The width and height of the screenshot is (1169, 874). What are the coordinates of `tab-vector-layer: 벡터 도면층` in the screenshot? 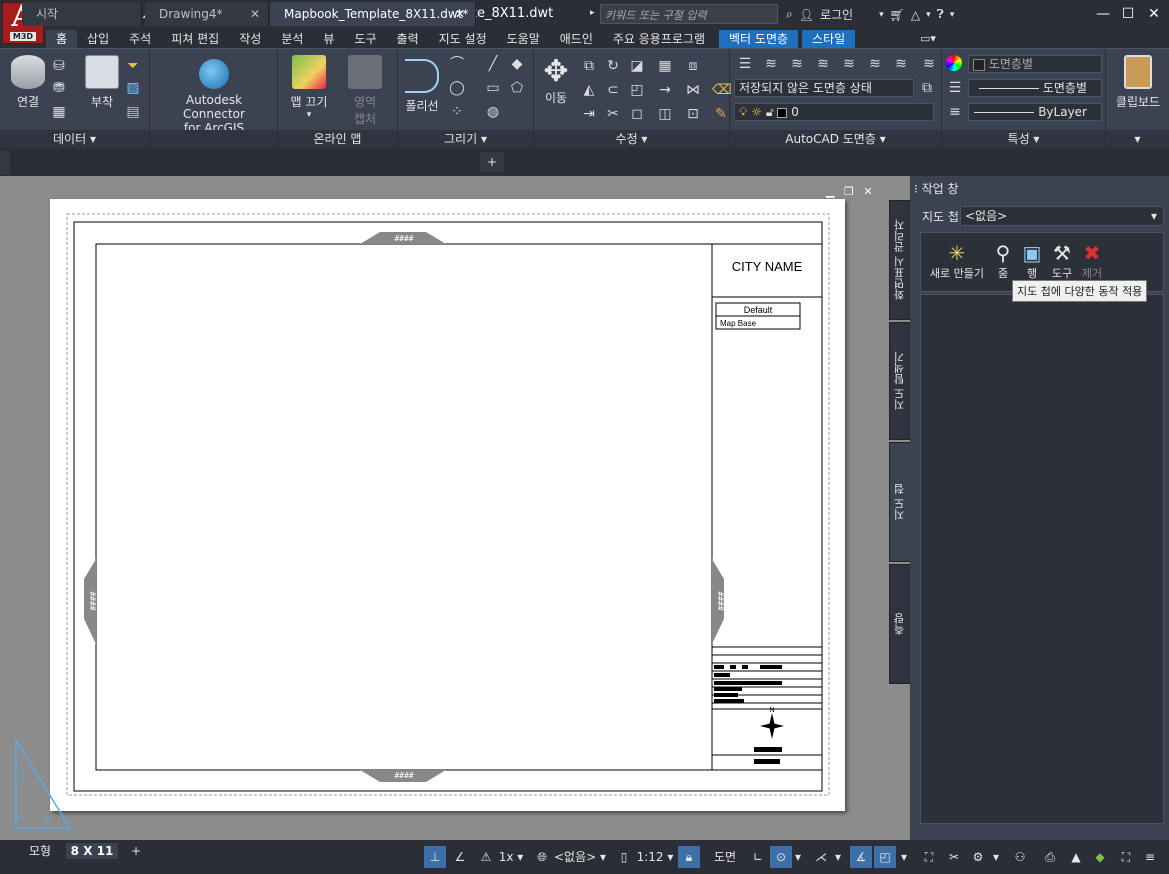 It's located at (759, 39).